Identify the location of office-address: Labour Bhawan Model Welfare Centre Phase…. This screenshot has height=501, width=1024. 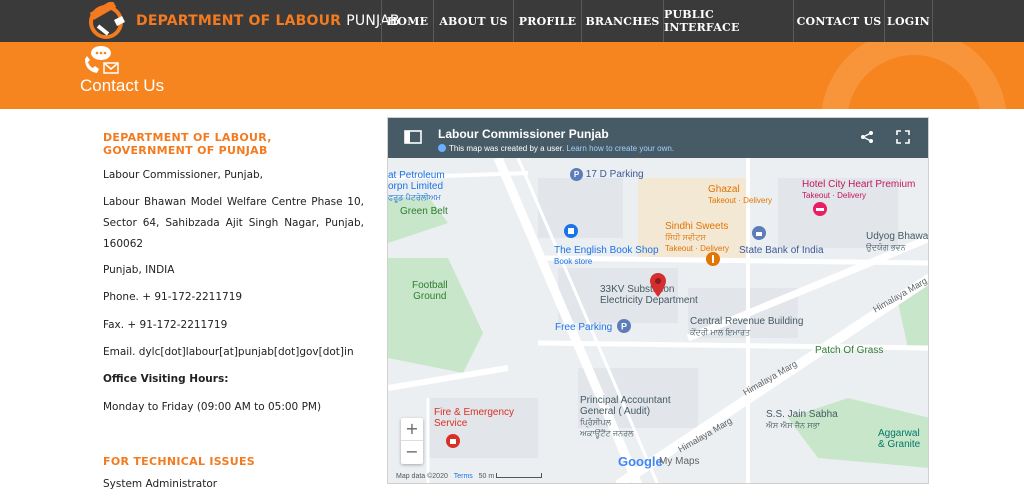
(233, 223).